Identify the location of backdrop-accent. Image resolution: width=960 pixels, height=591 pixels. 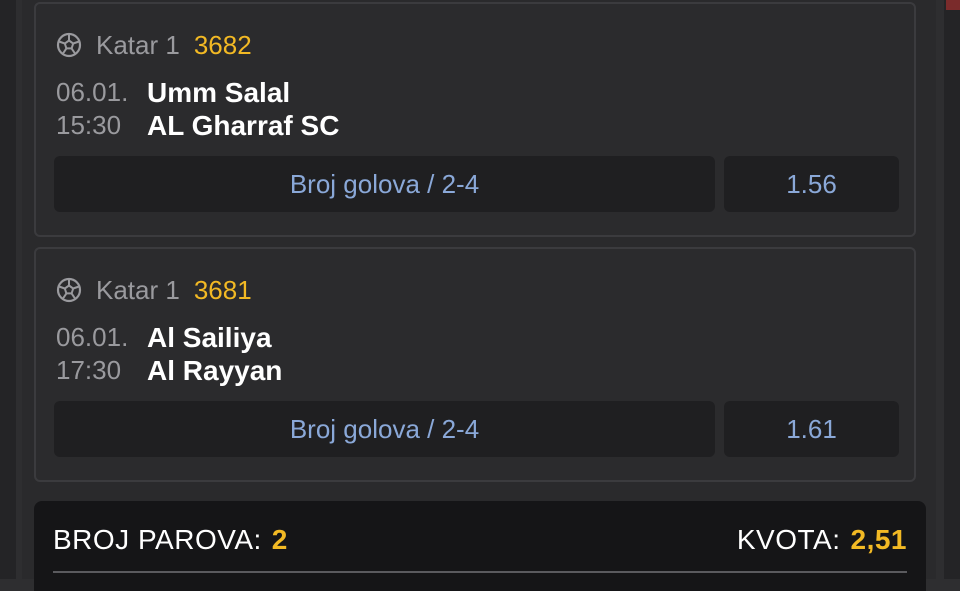
(953, 5).